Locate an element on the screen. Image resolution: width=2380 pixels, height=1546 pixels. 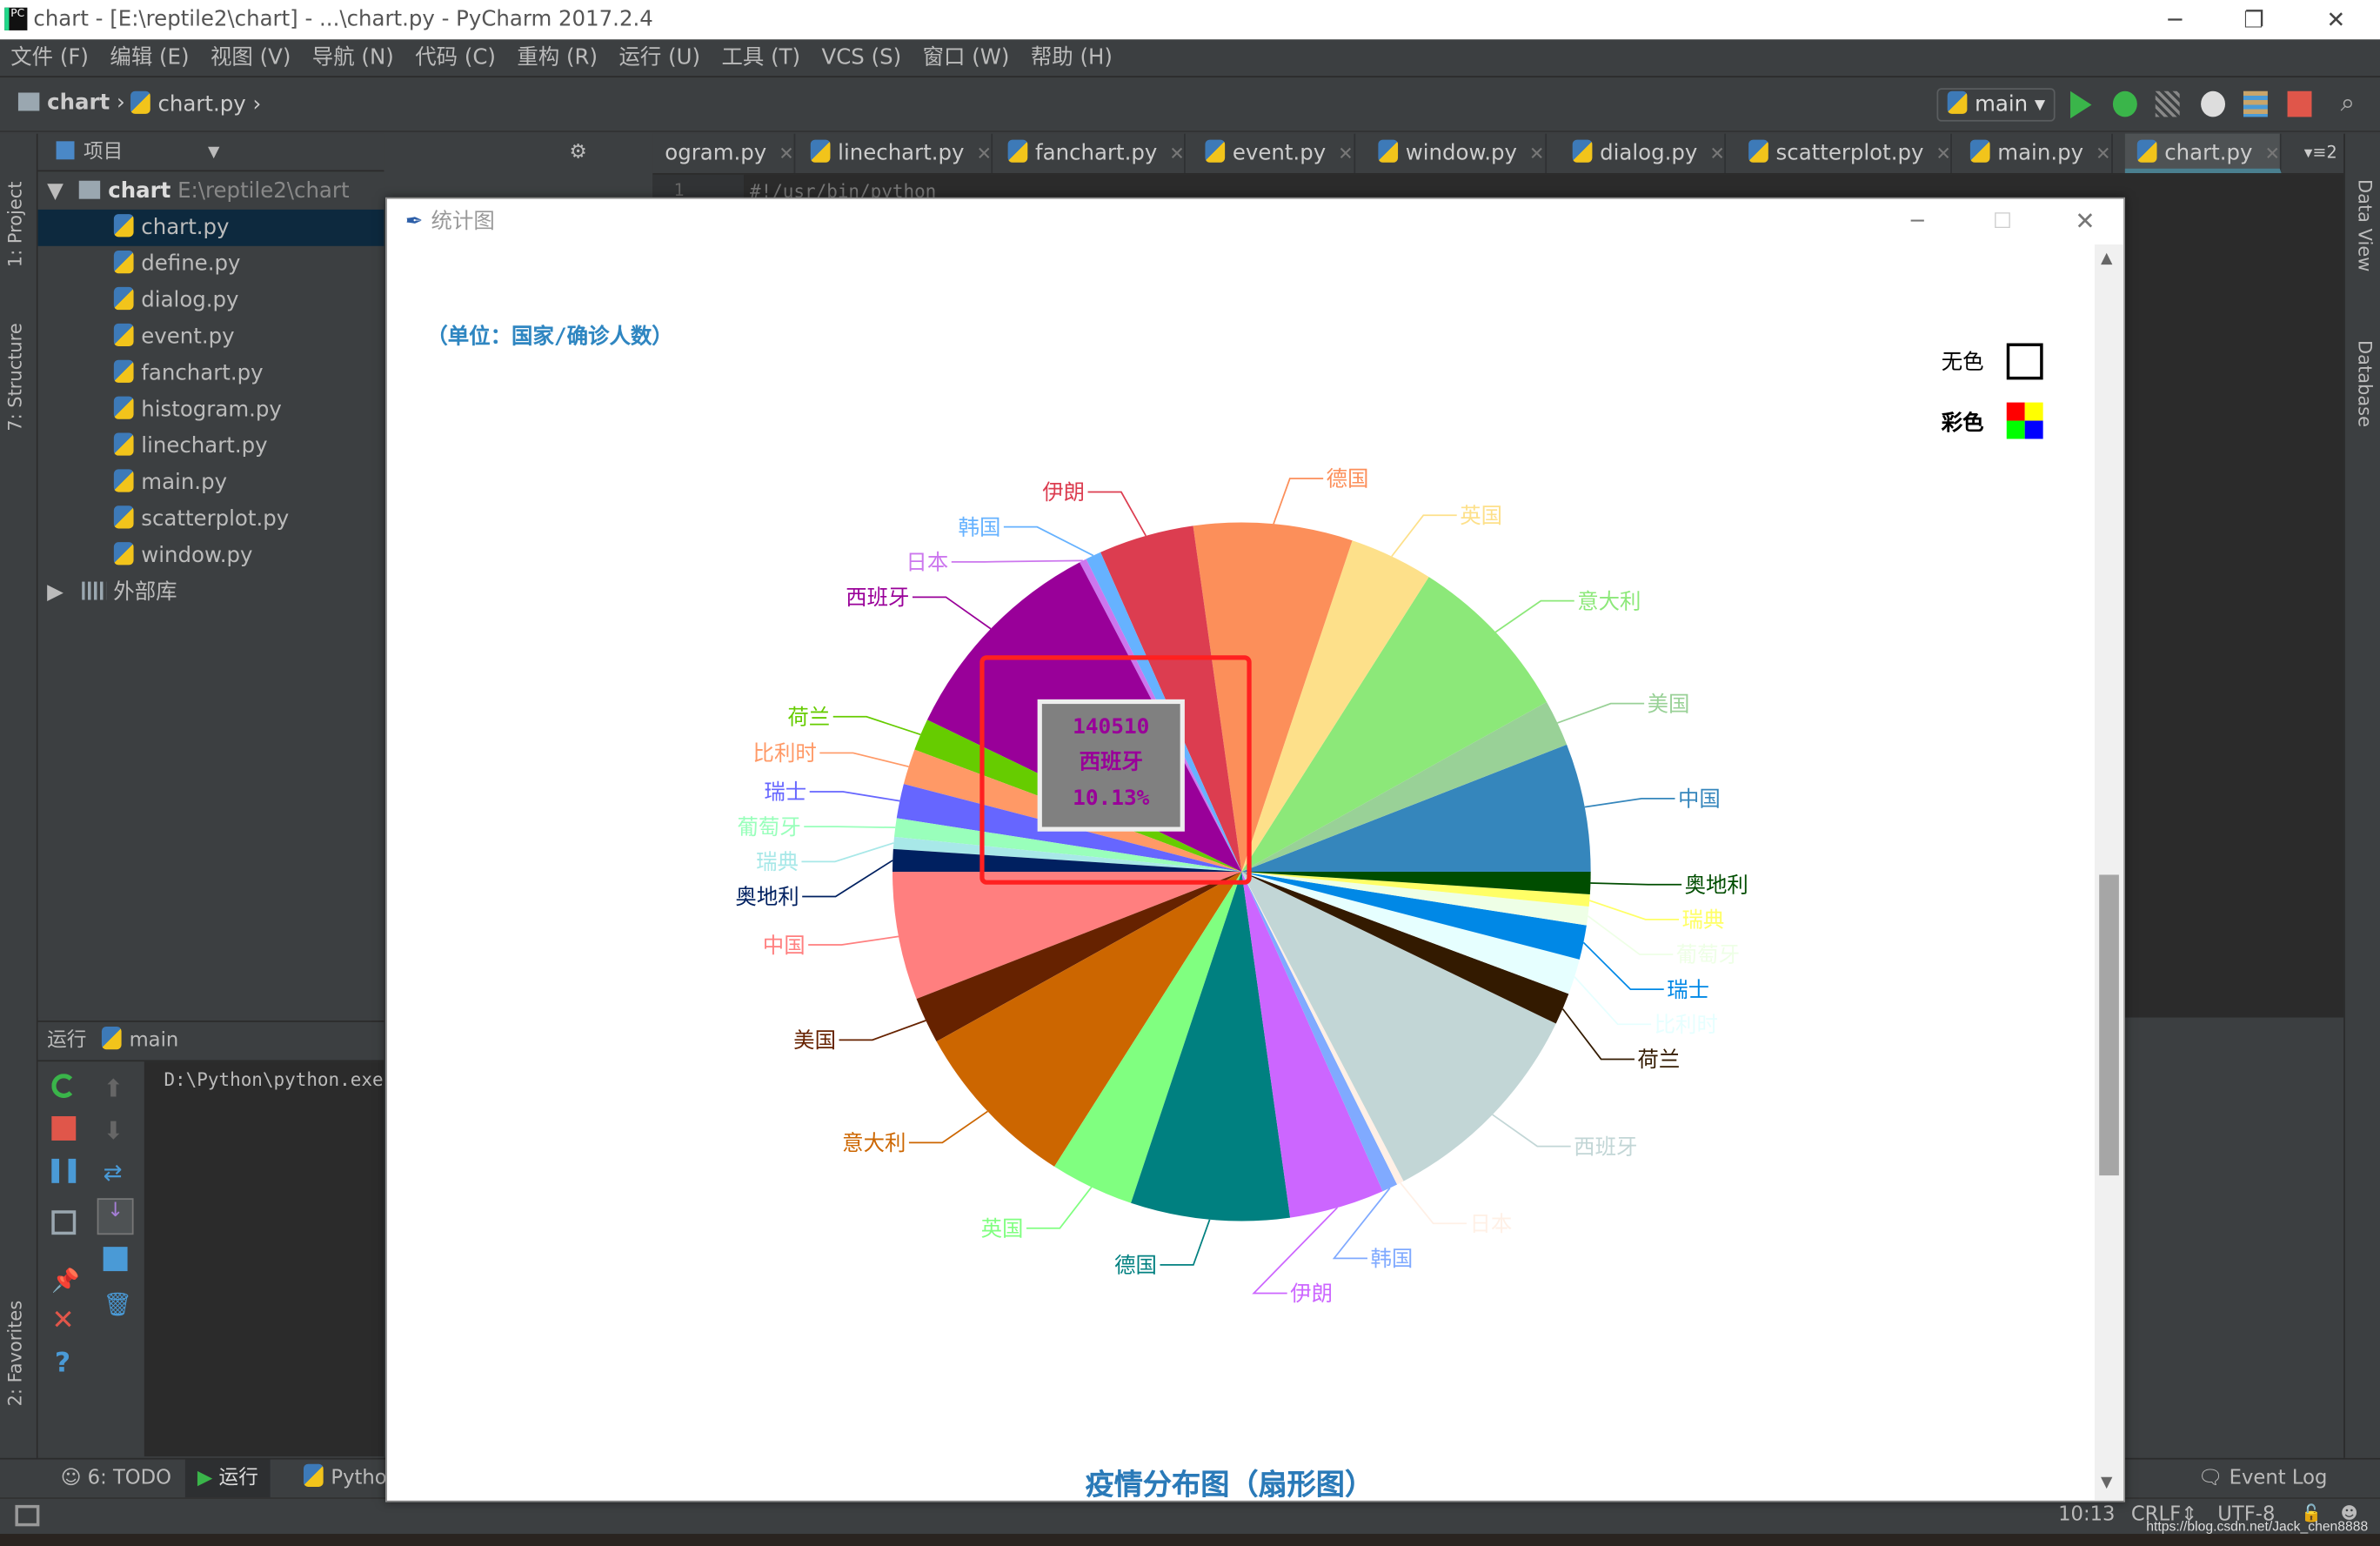
dialog-minimize-button: ─ is located at coordinates (1917, 221).